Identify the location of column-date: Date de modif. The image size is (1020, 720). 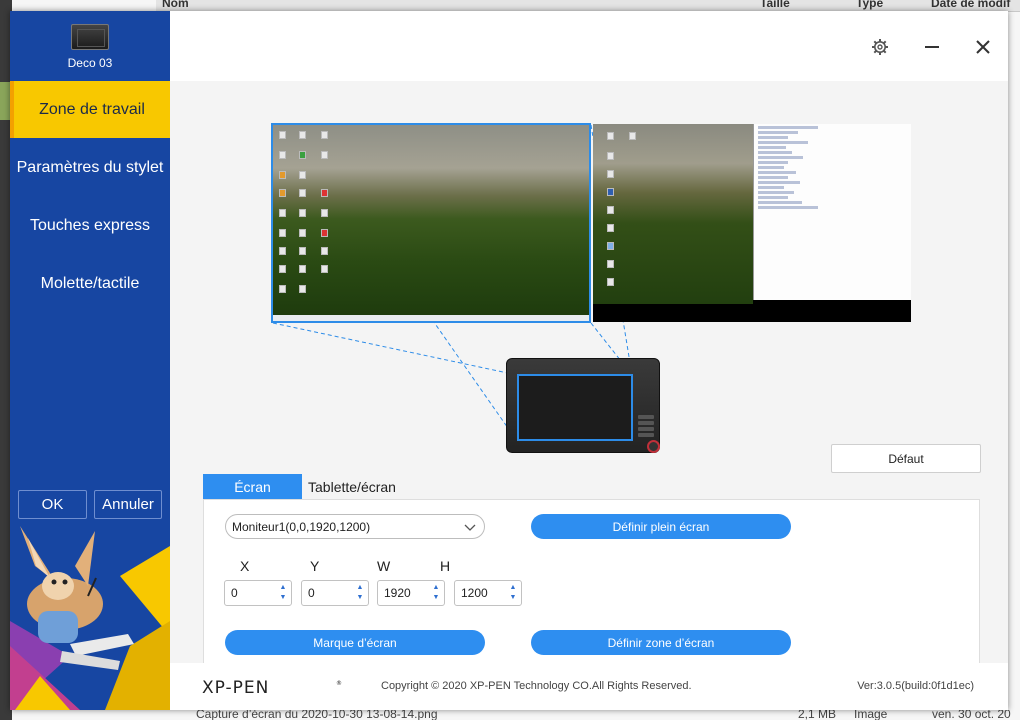
(970, 5).